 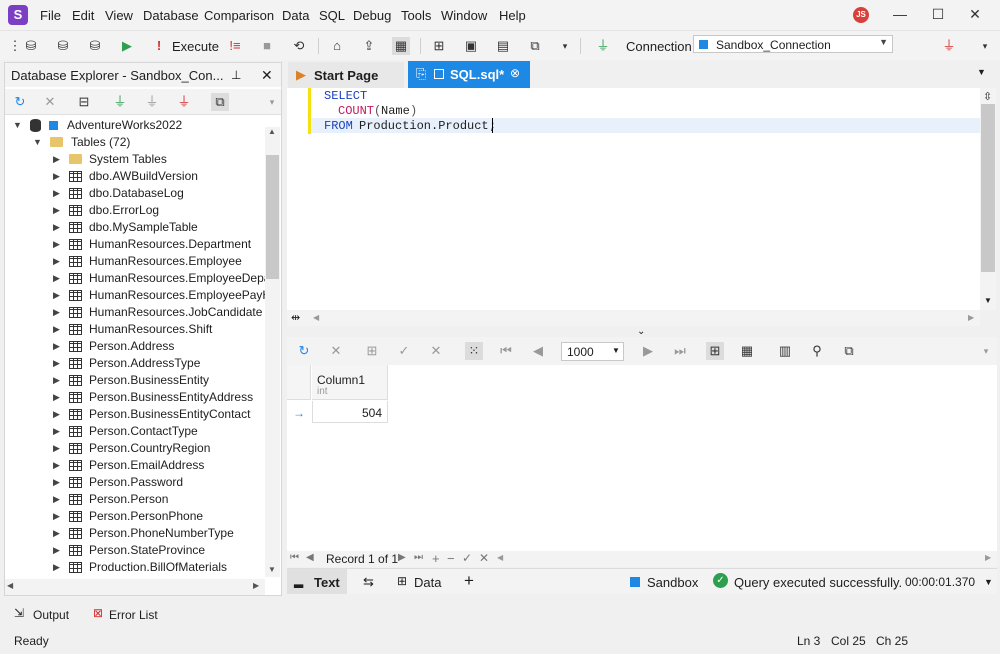 What do you see at coordinates (267, 75) in the screenshot?
I see `close-panel-icon: ✕` at bounding box center [267, 75].